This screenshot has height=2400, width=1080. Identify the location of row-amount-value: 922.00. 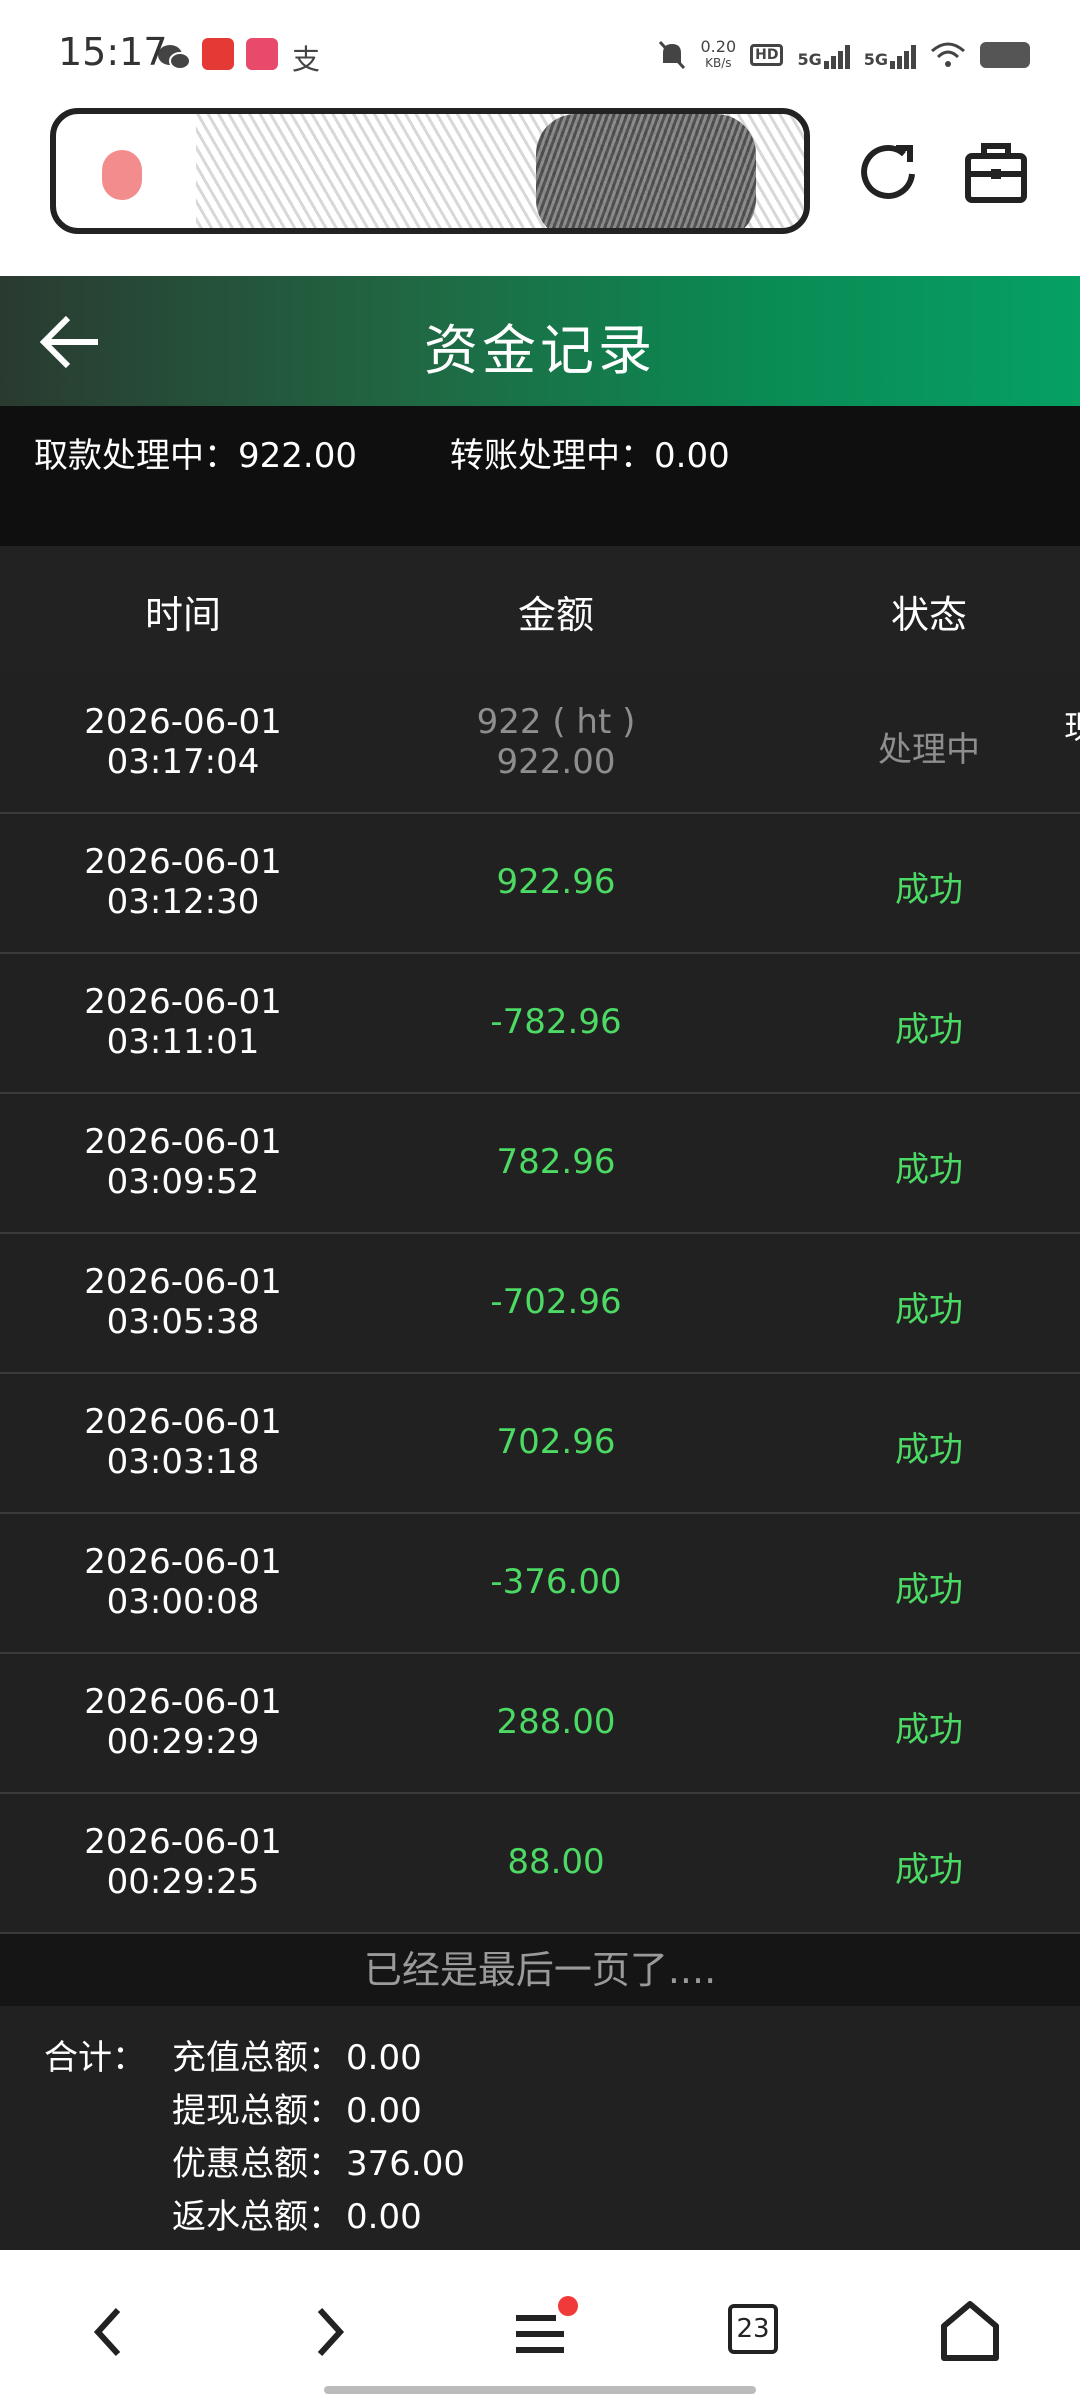
(556, 762).